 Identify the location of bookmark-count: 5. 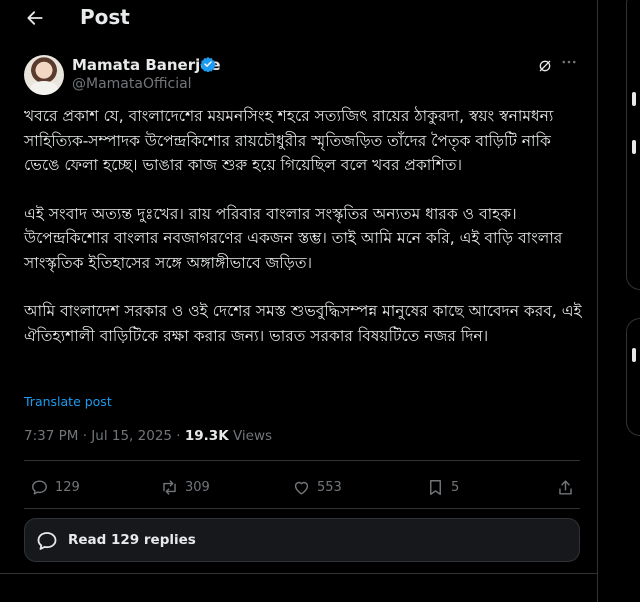
(455, 487).